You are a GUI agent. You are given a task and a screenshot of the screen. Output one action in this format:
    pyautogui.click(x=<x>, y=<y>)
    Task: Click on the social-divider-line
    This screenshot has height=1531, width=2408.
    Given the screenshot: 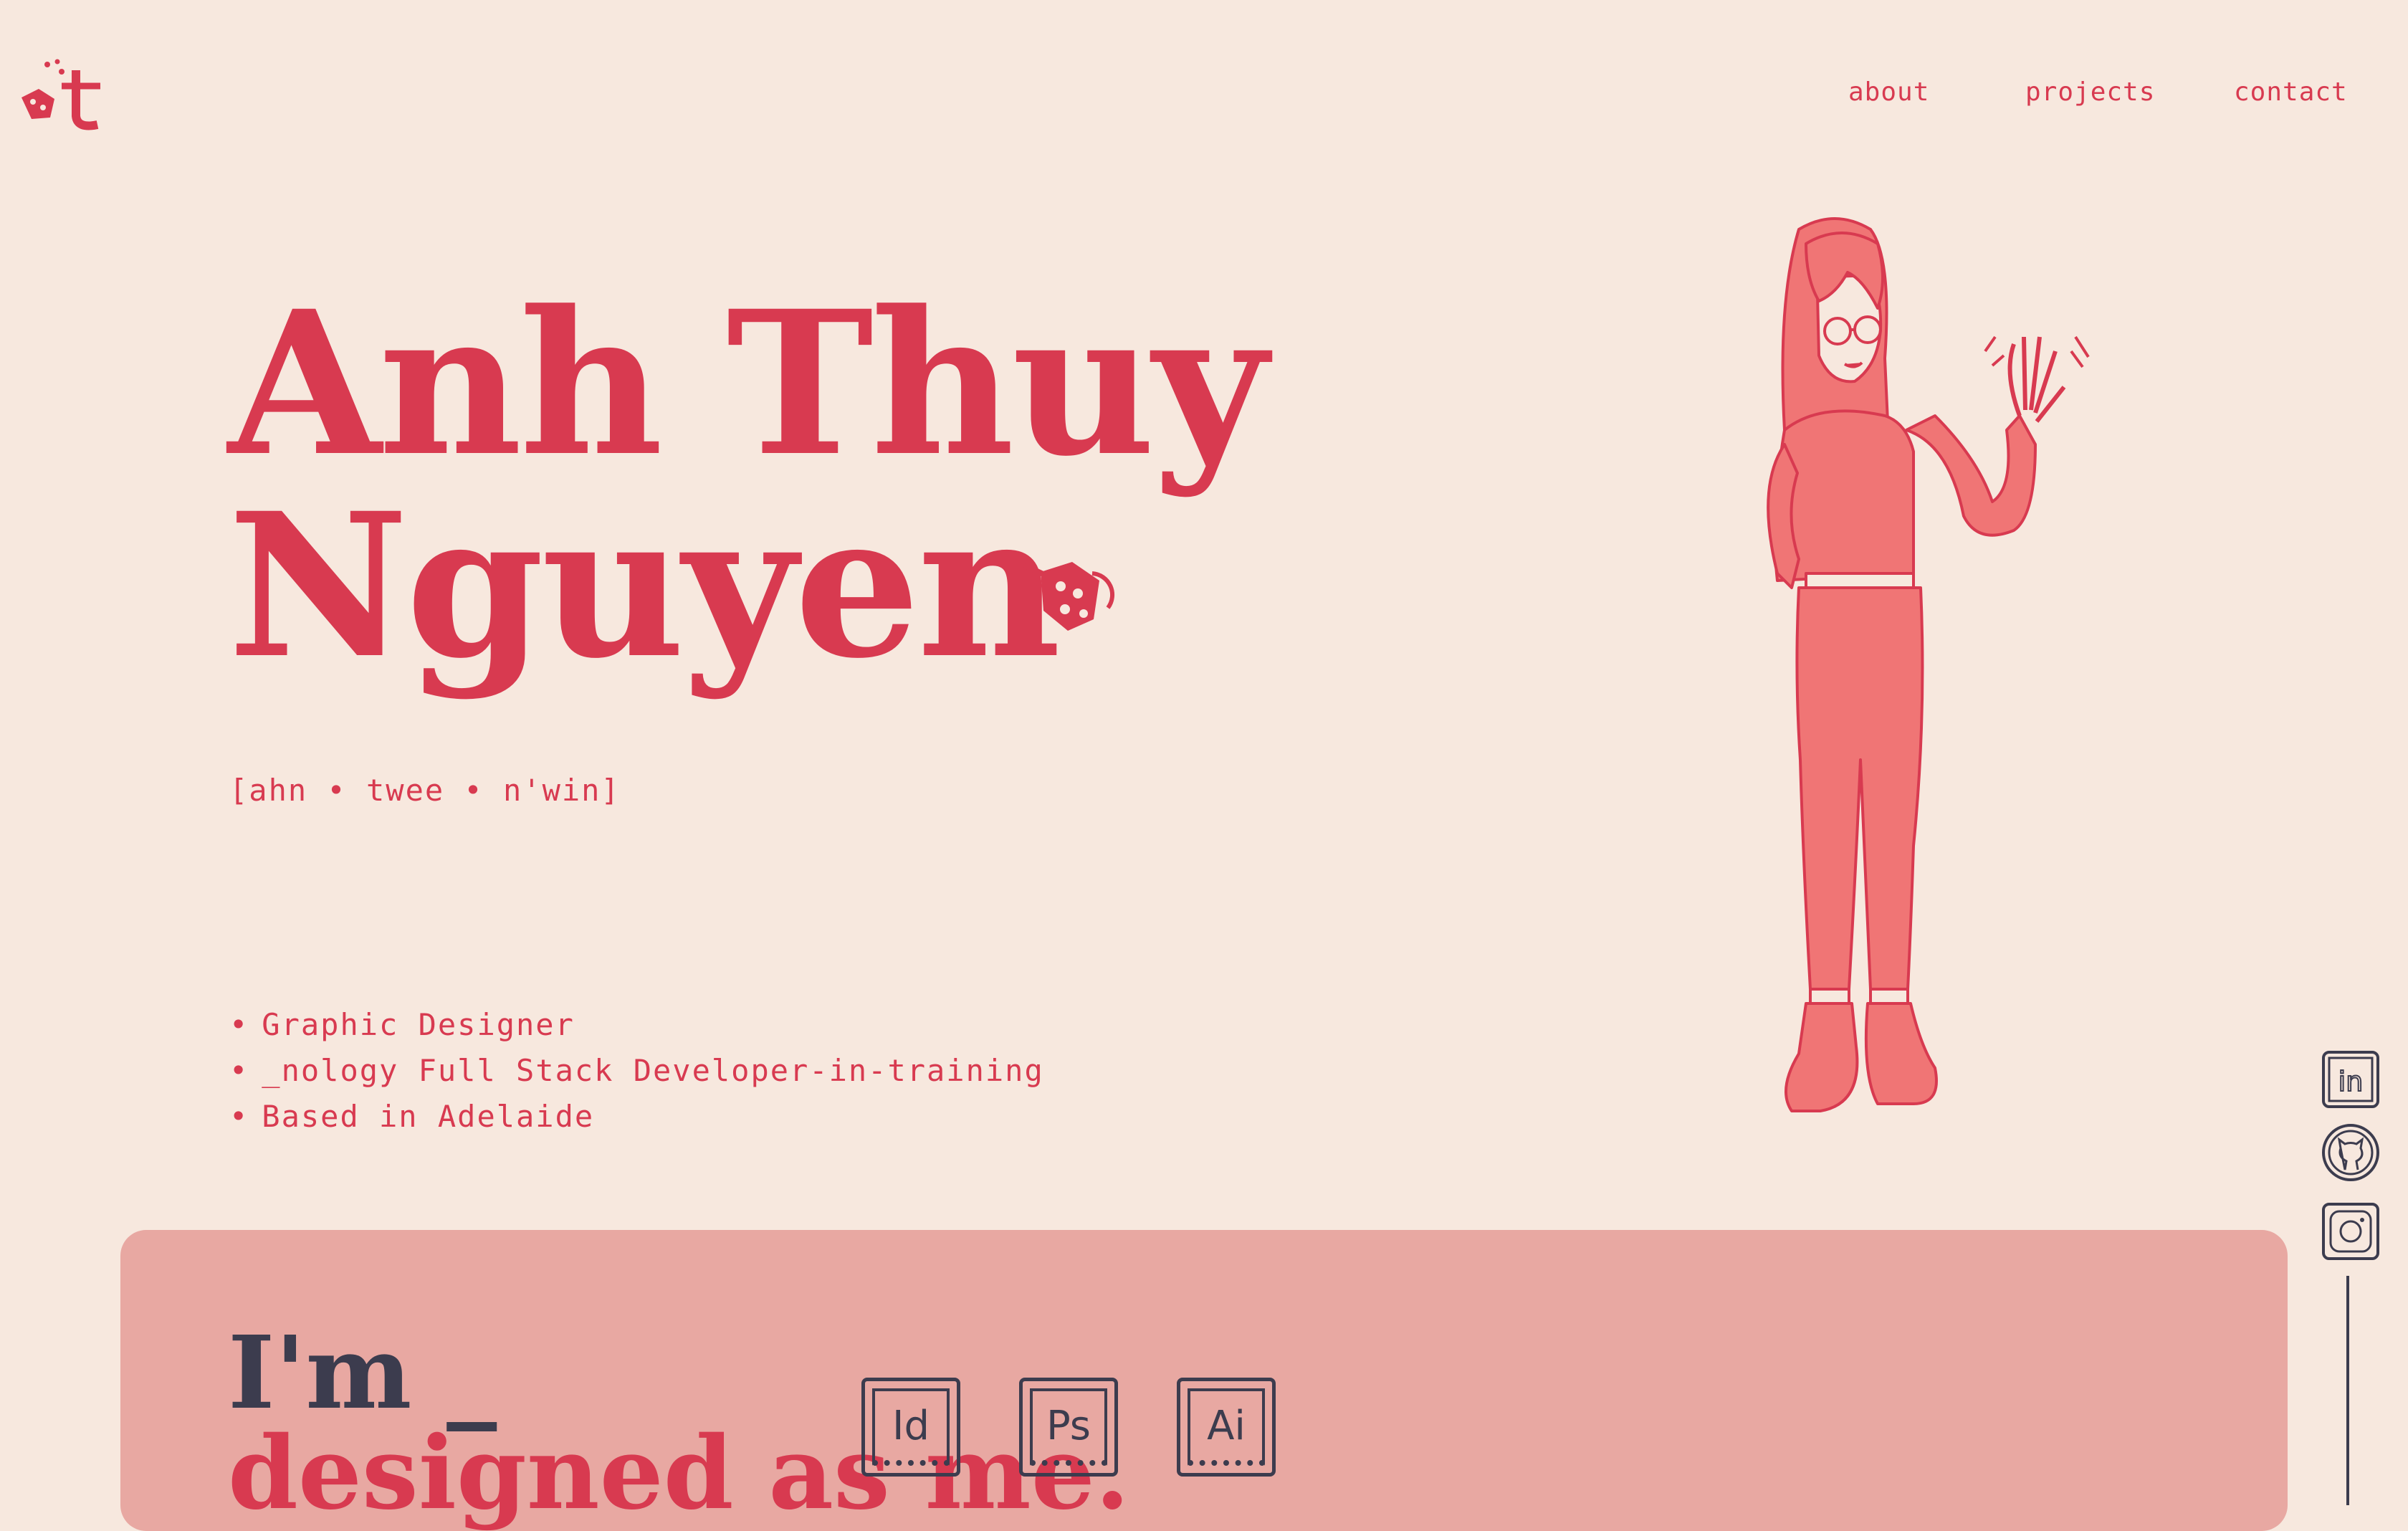 What is the action you would take?
    pyautogui.click(x=2347, y=1390)
    